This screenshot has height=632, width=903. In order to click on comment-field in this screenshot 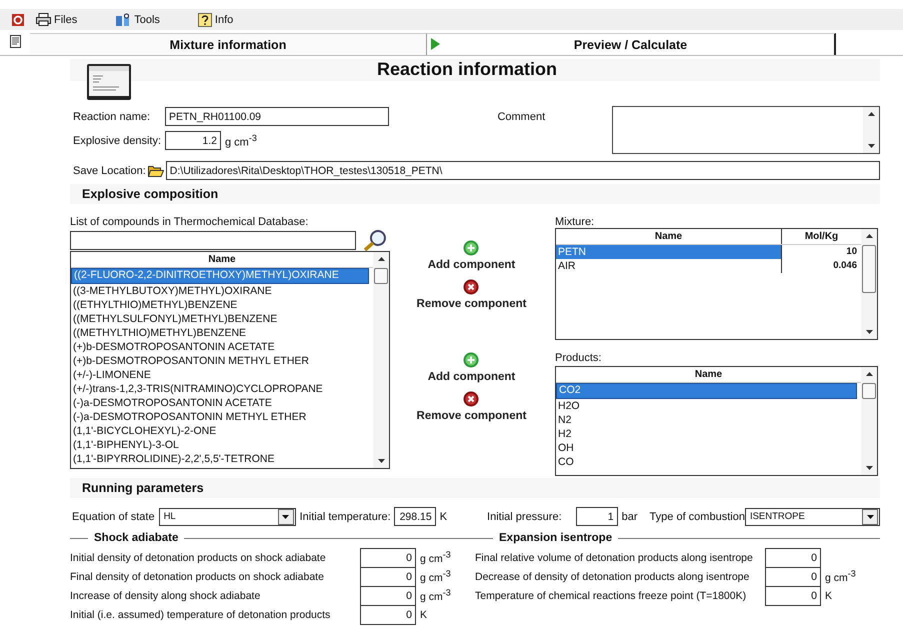, I will do `click(746, 130)`.